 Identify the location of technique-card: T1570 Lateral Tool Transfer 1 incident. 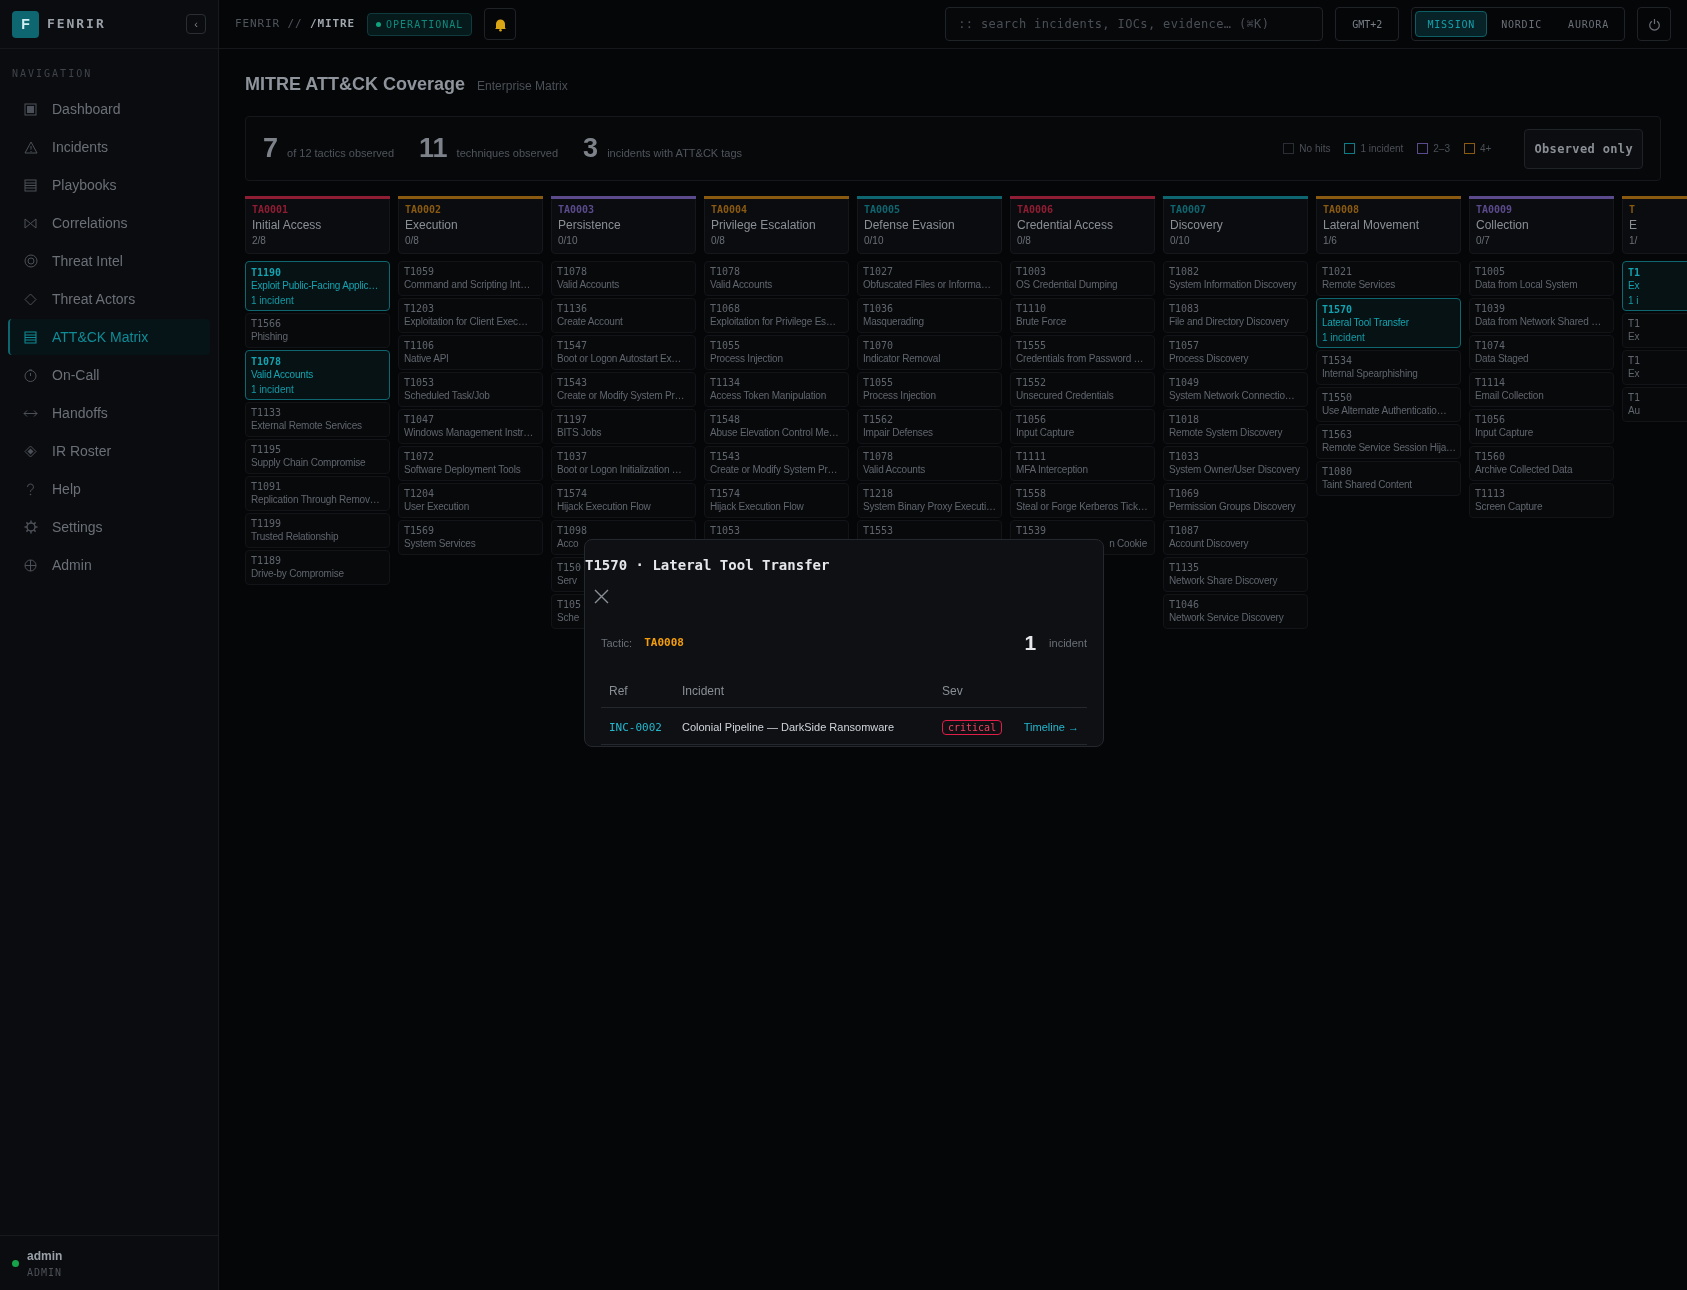
(1388, 323).